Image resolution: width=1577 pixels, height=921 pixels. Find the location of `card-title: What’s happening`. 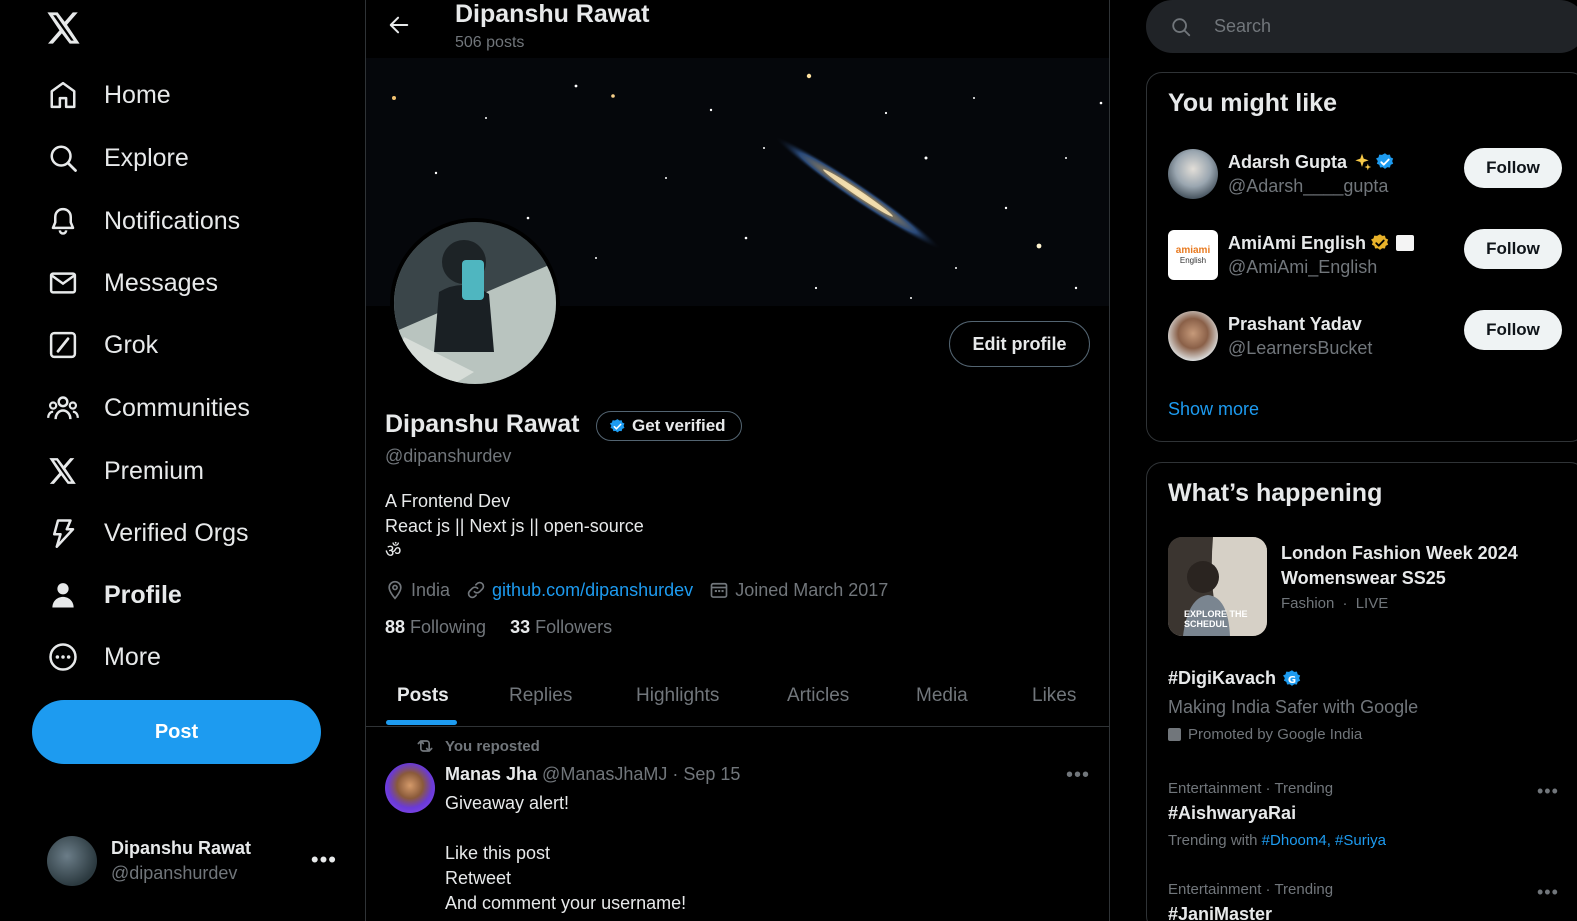

card-title: What’s happening is located at coordinates (1275, 493).